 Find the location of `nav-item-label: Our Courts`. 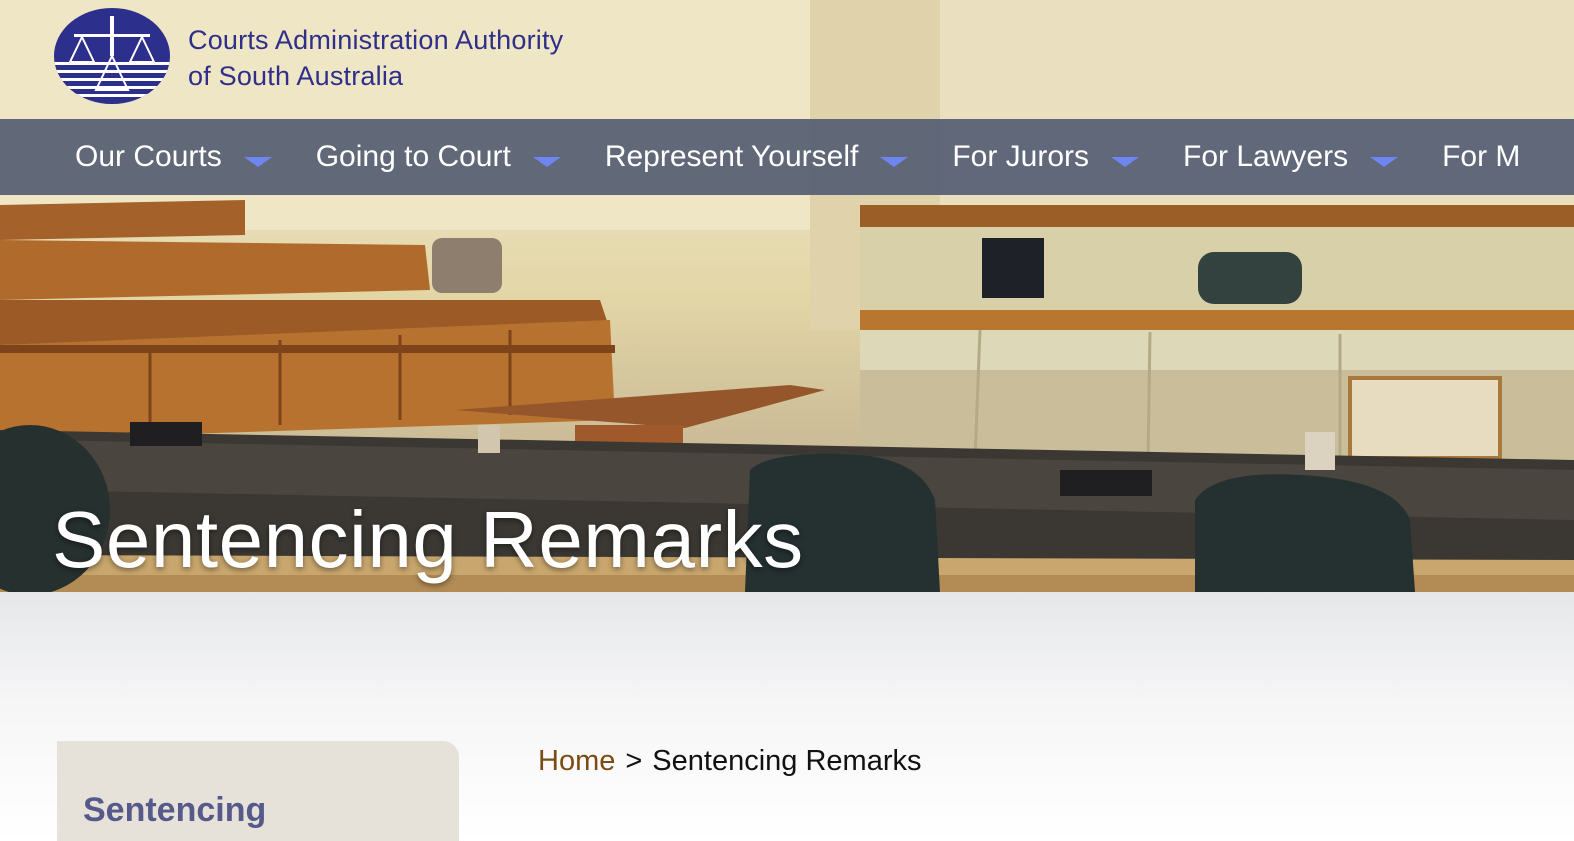

nav-item-label: Our Courts is located at coordinates (148, 156).